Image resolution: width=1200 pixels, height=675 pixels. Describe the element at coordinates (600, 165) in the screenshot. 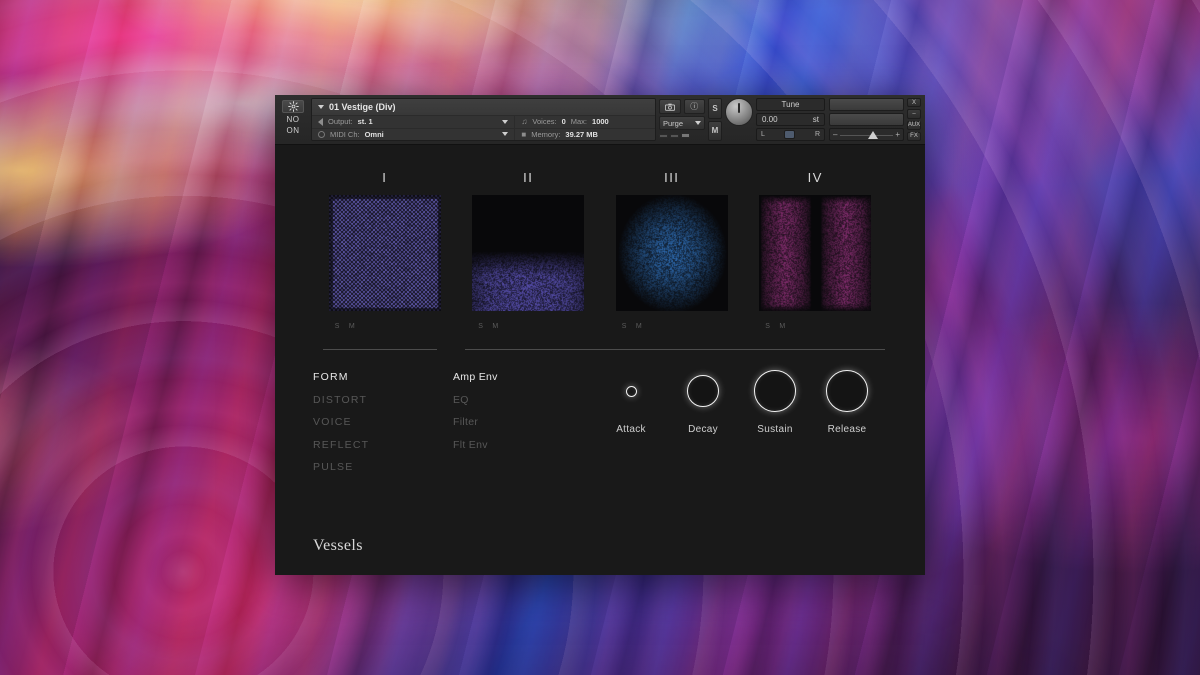

I see `layer-numerals: I II III IV` at that location.